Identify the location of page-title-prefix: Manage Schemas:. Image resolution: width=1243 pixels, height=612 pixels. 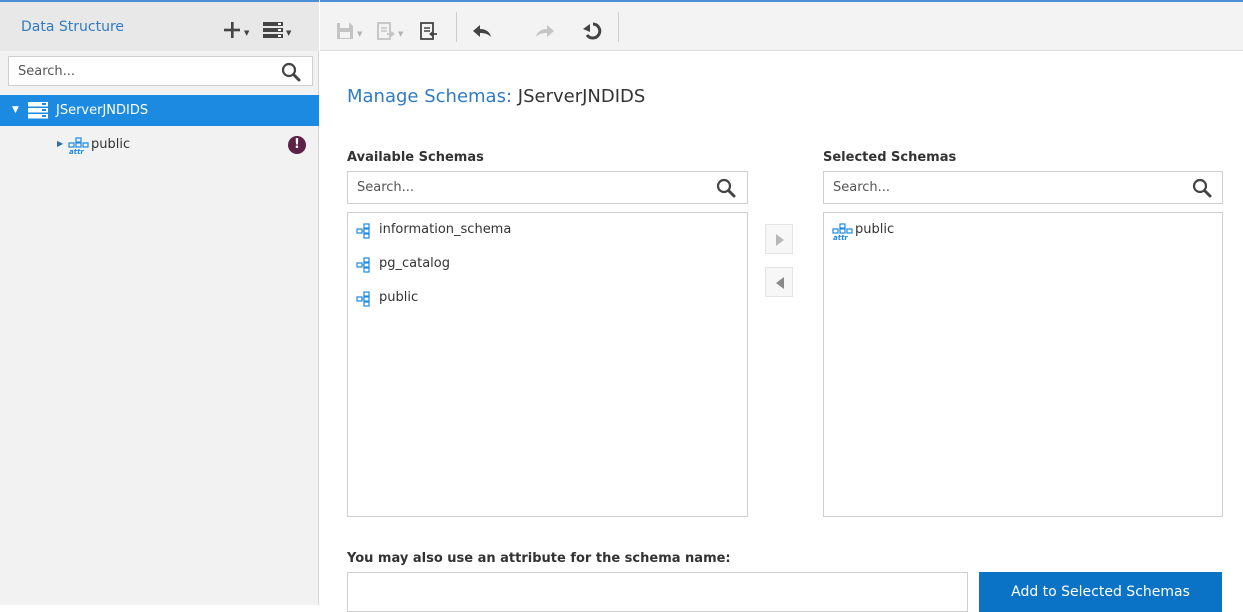
(430, 96).